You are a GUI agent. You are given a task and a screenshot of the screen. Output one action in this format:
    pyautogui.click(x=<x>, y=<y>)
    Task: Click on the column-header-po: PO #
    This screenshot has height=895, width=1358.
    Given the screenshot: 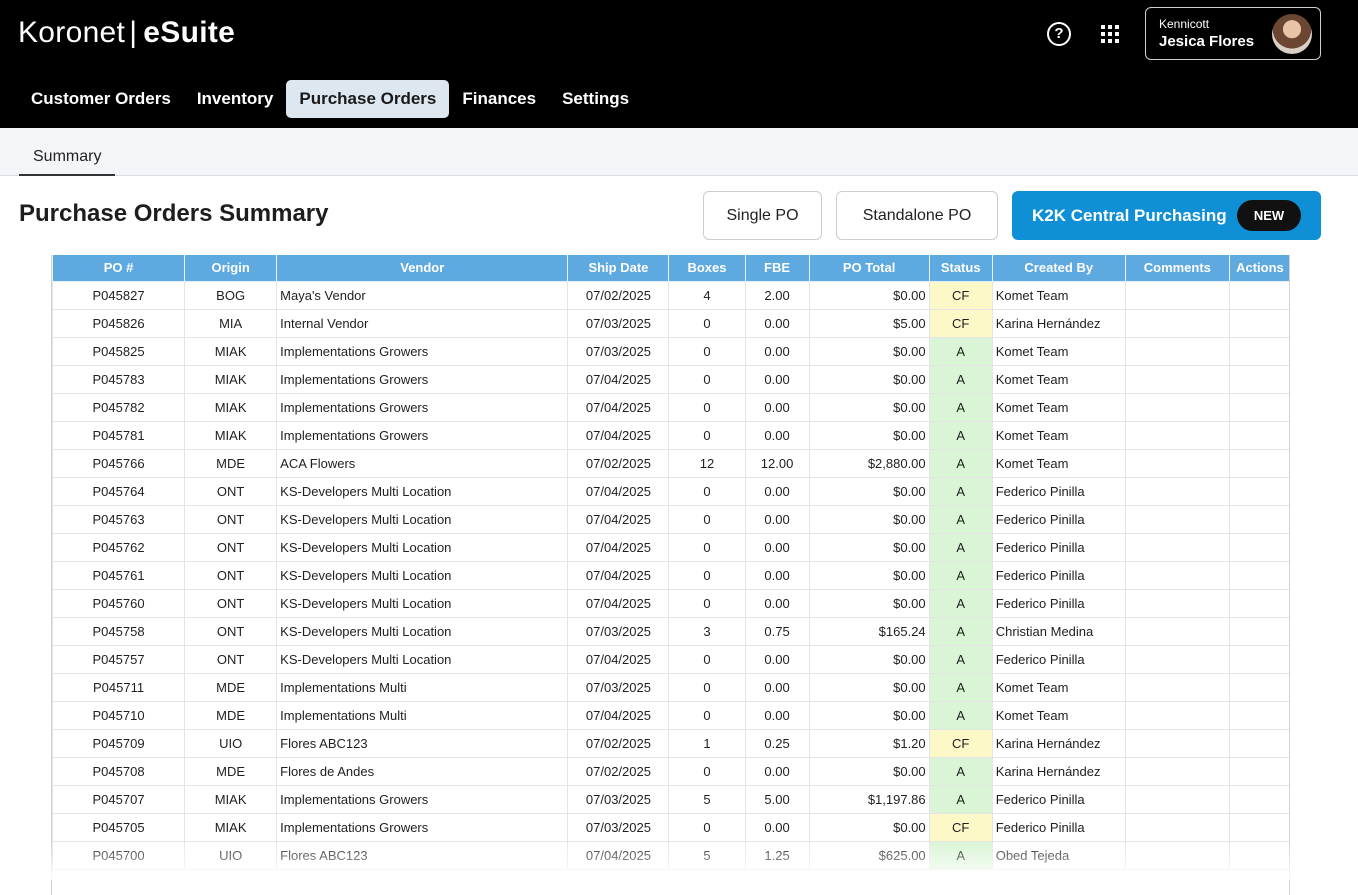 What is the action you would take?
    pyautogui.click(x=119, y=268)
    